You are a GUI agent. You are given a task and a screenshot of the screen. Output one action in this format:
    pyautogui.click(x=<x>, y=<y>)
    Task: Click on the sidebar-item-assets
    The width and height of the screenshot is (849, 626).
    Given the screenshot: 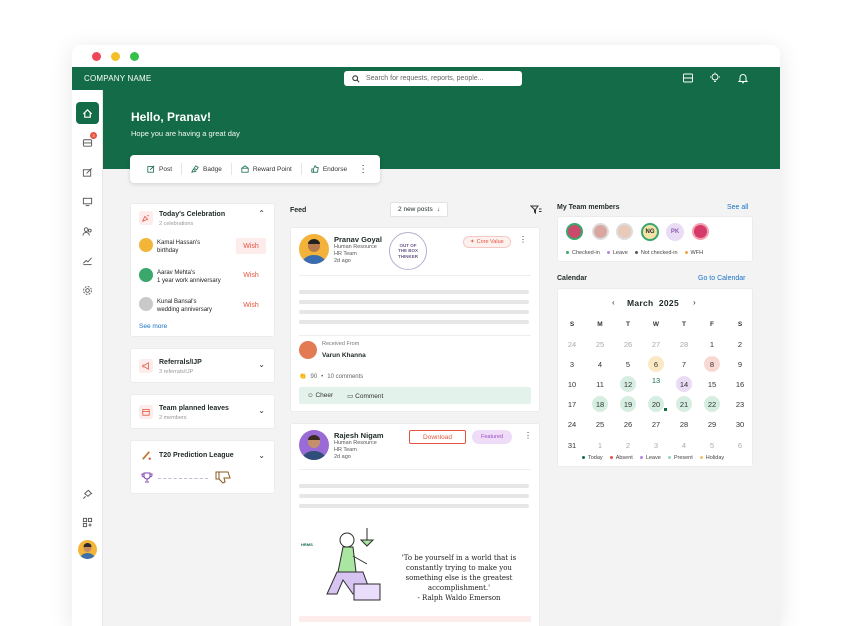 What is the action you would take?
    pyautogui.click(x=87, y=201)
    